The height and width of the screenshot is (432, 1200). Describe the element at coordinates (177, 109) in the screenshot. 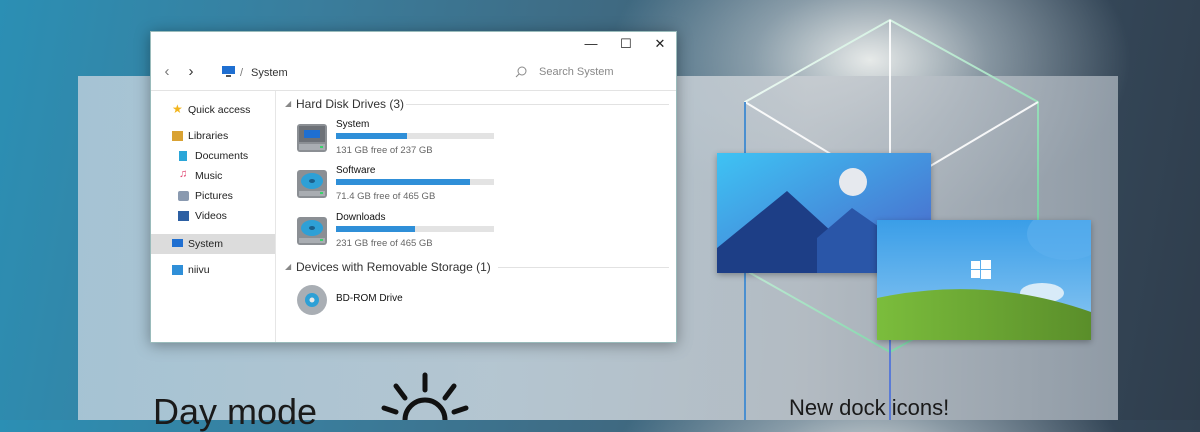

I see `star-icon: ★` at that location.